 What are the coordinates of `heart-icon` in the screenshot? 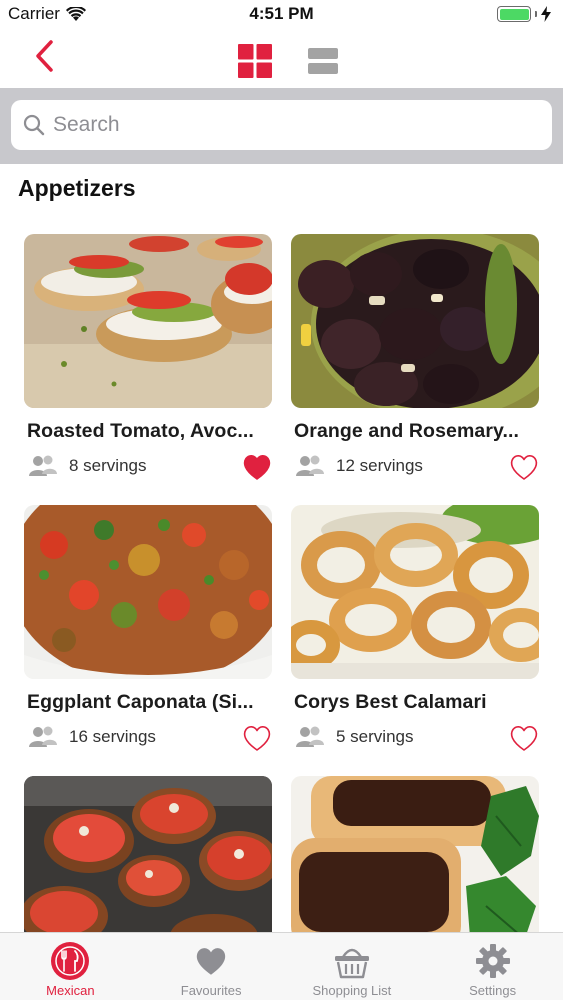 It's located at (211, 961).